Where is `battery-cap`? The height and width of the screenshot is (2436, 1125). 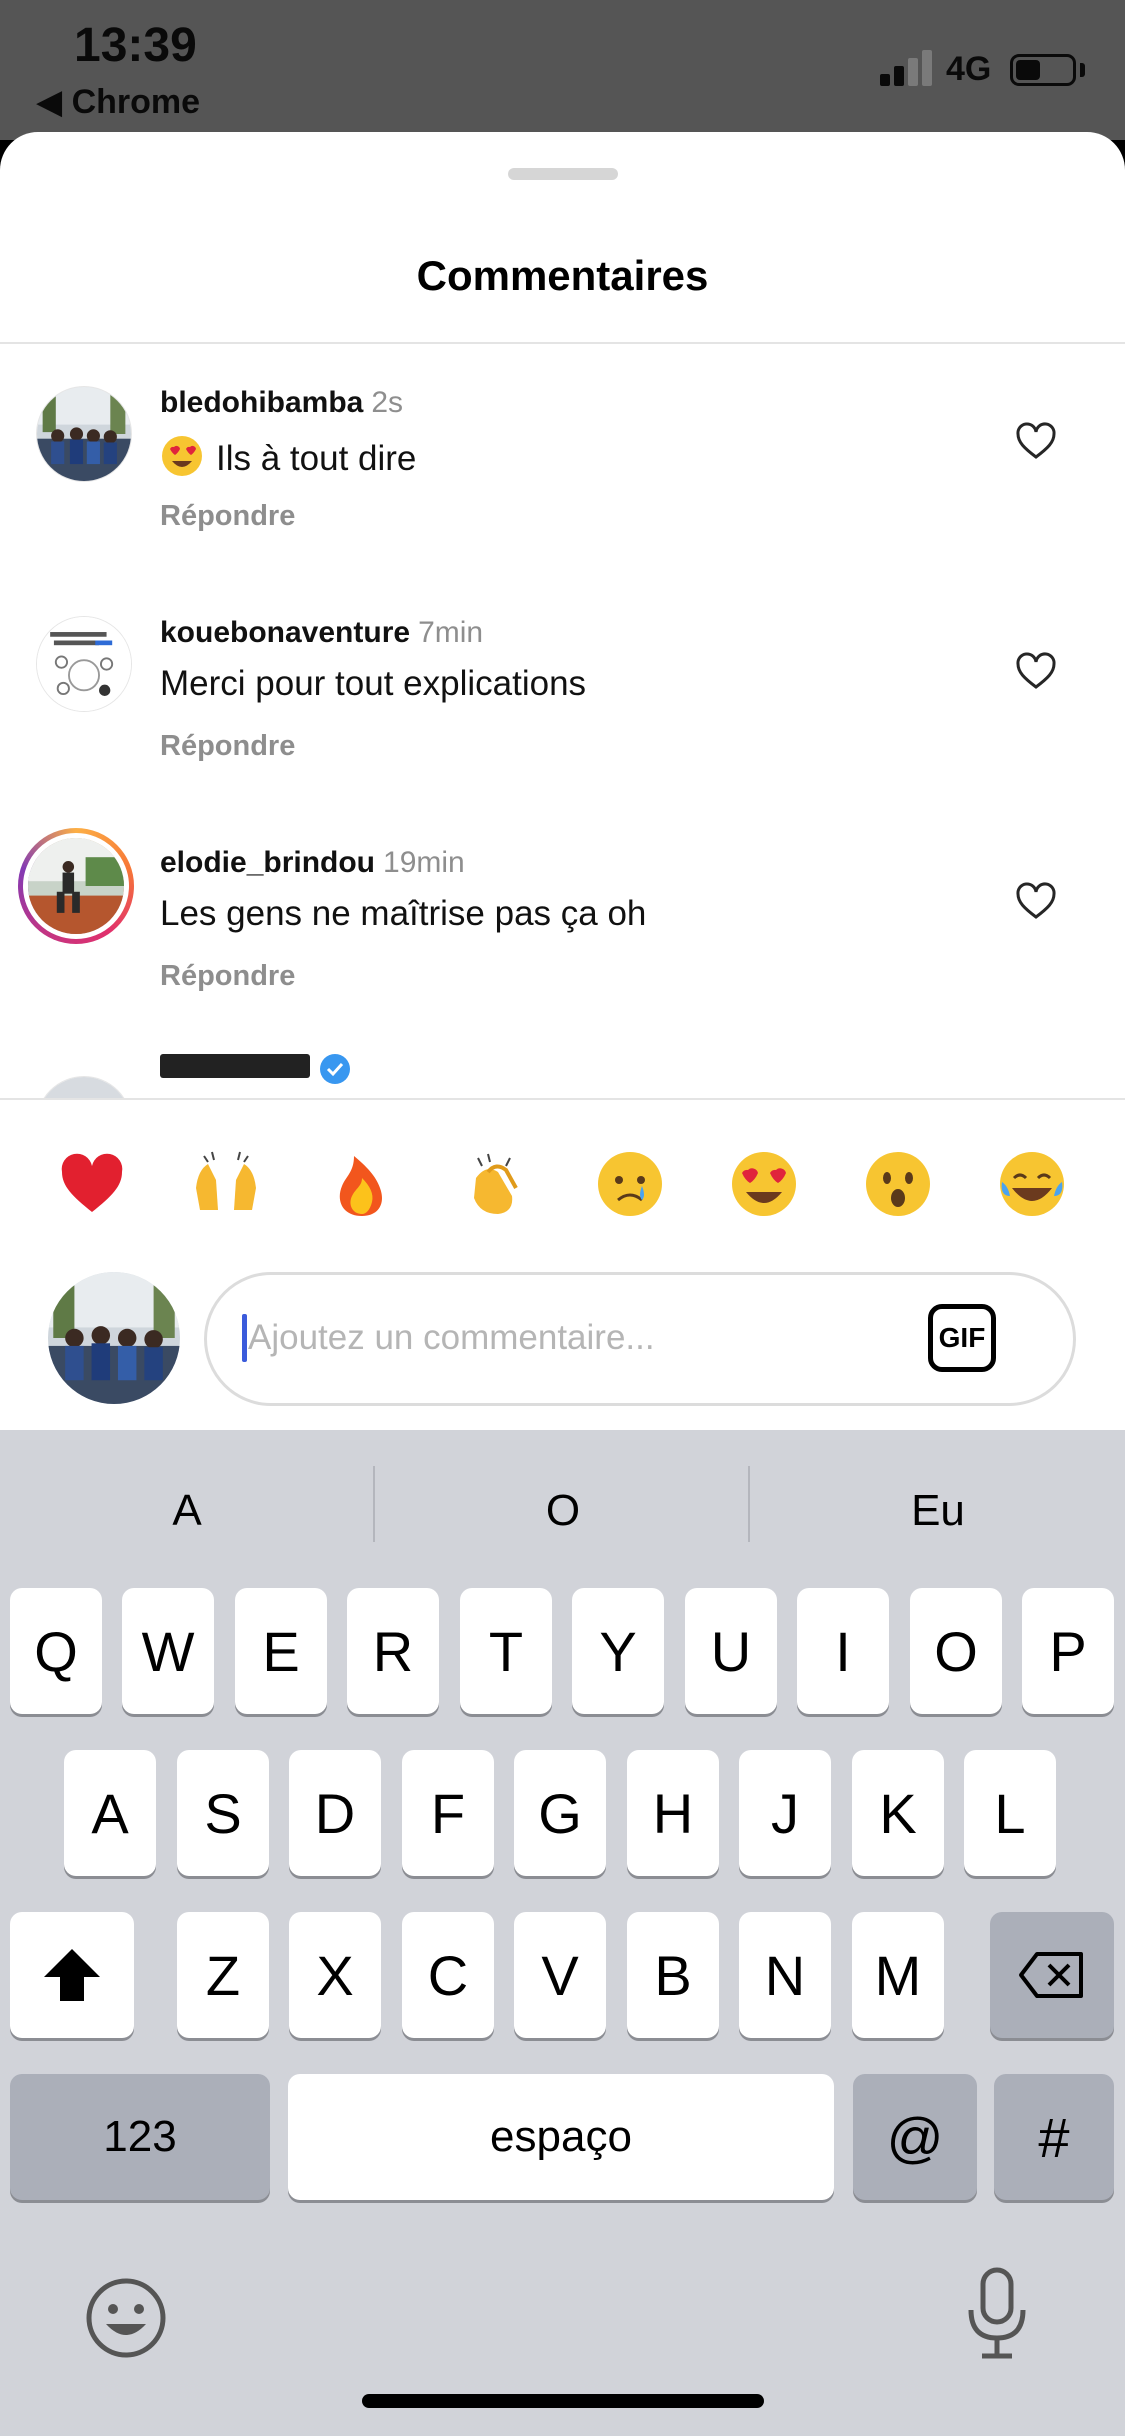
battery-cap is located at coordinates (1082, 70).